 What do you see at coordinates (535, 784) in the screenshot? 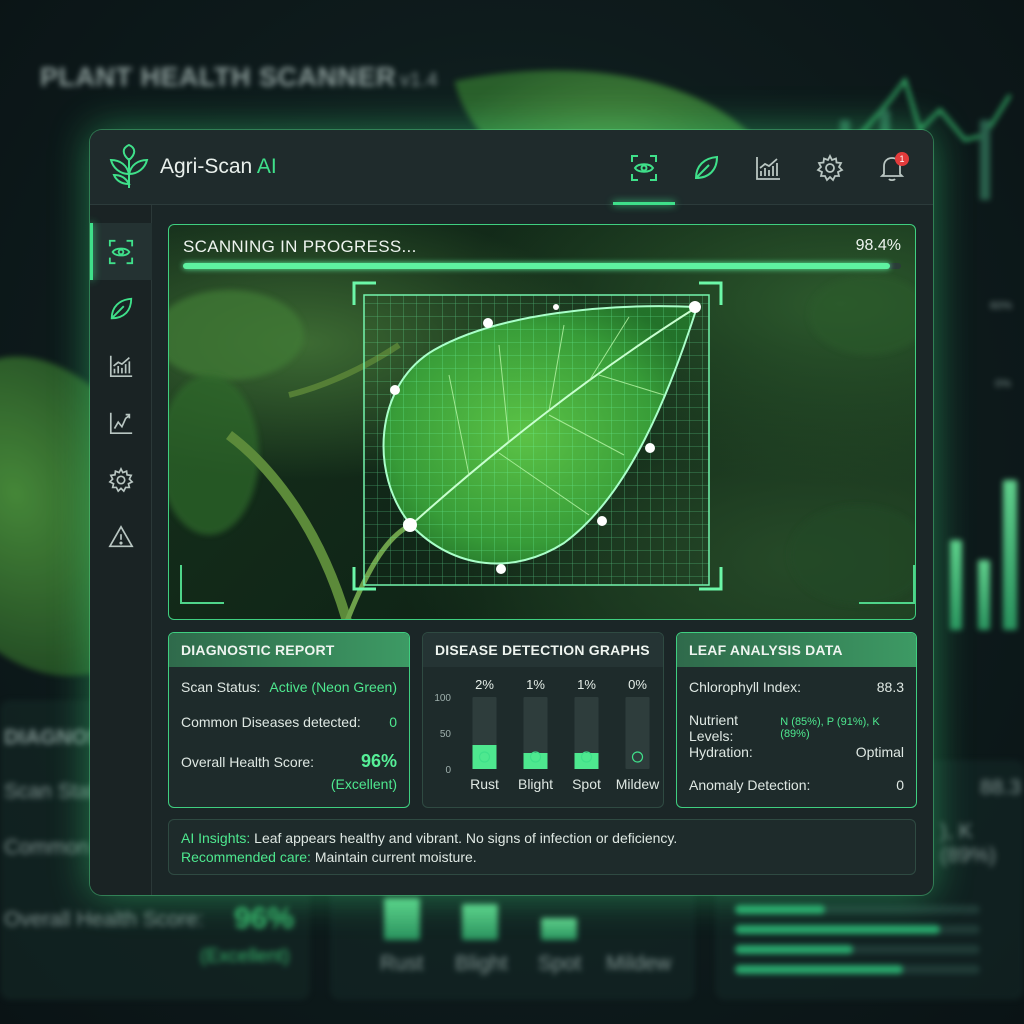
I see `category-label: Blight` at bounding box center [535, 784].